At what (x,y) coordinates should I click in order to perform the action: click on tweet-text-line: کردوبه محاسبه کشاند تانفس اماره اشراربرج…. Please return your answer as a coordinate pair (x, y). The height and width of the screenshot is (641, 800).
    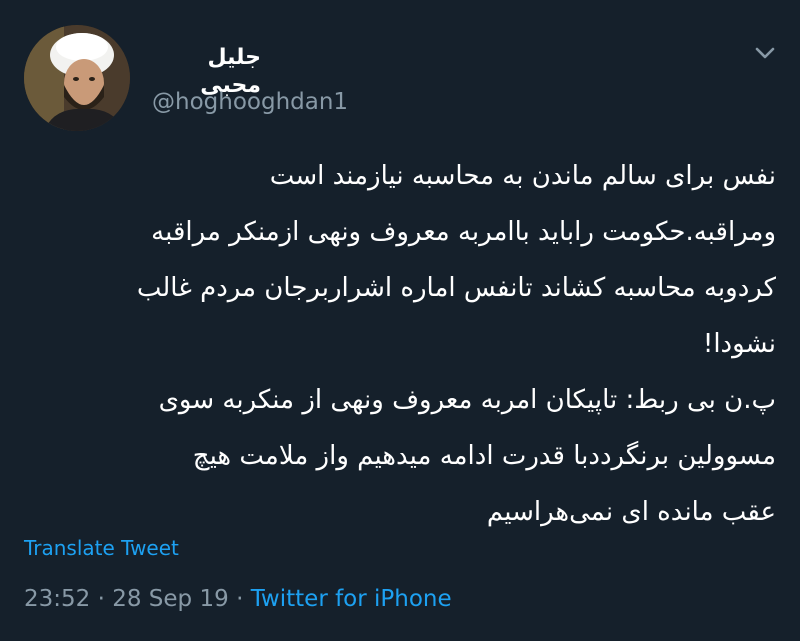
    Looking at the image, I should click on (456, 288).